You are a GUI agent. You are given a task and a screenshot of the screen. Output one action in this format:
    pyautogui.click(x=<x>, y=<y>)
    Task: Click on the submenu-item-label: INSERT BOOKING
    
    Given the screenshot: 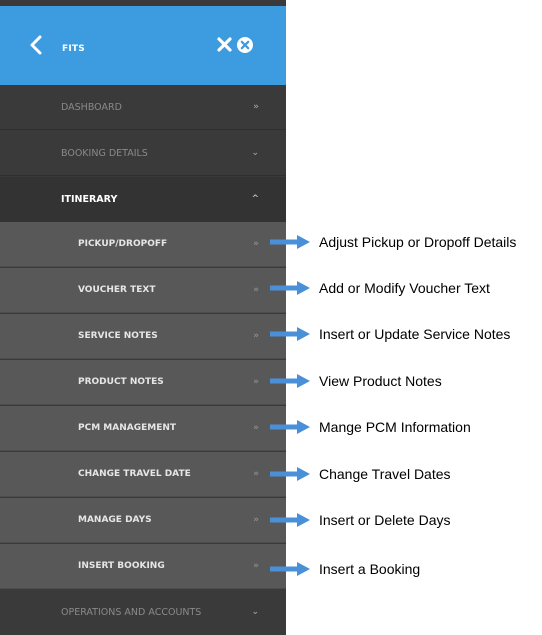 What is the action you would take?
    pyautogui.click(x=121, y=566)
    